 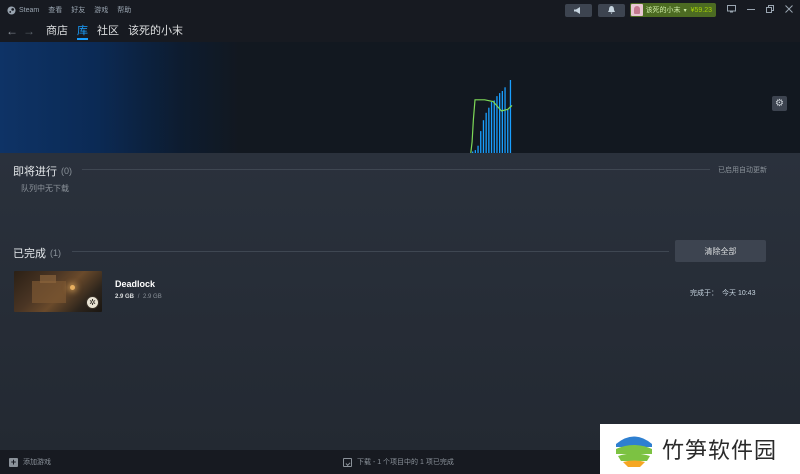 I want to click on big-picture-button, so click(x=731, y=10).